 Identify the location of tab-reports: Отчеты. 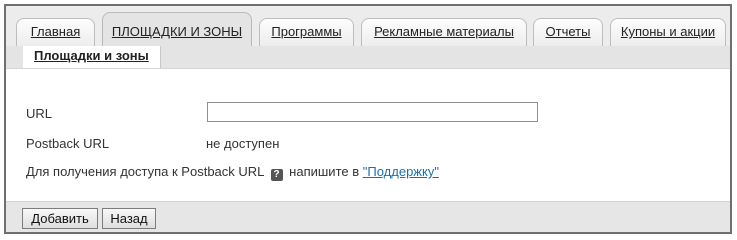
(568, 32).